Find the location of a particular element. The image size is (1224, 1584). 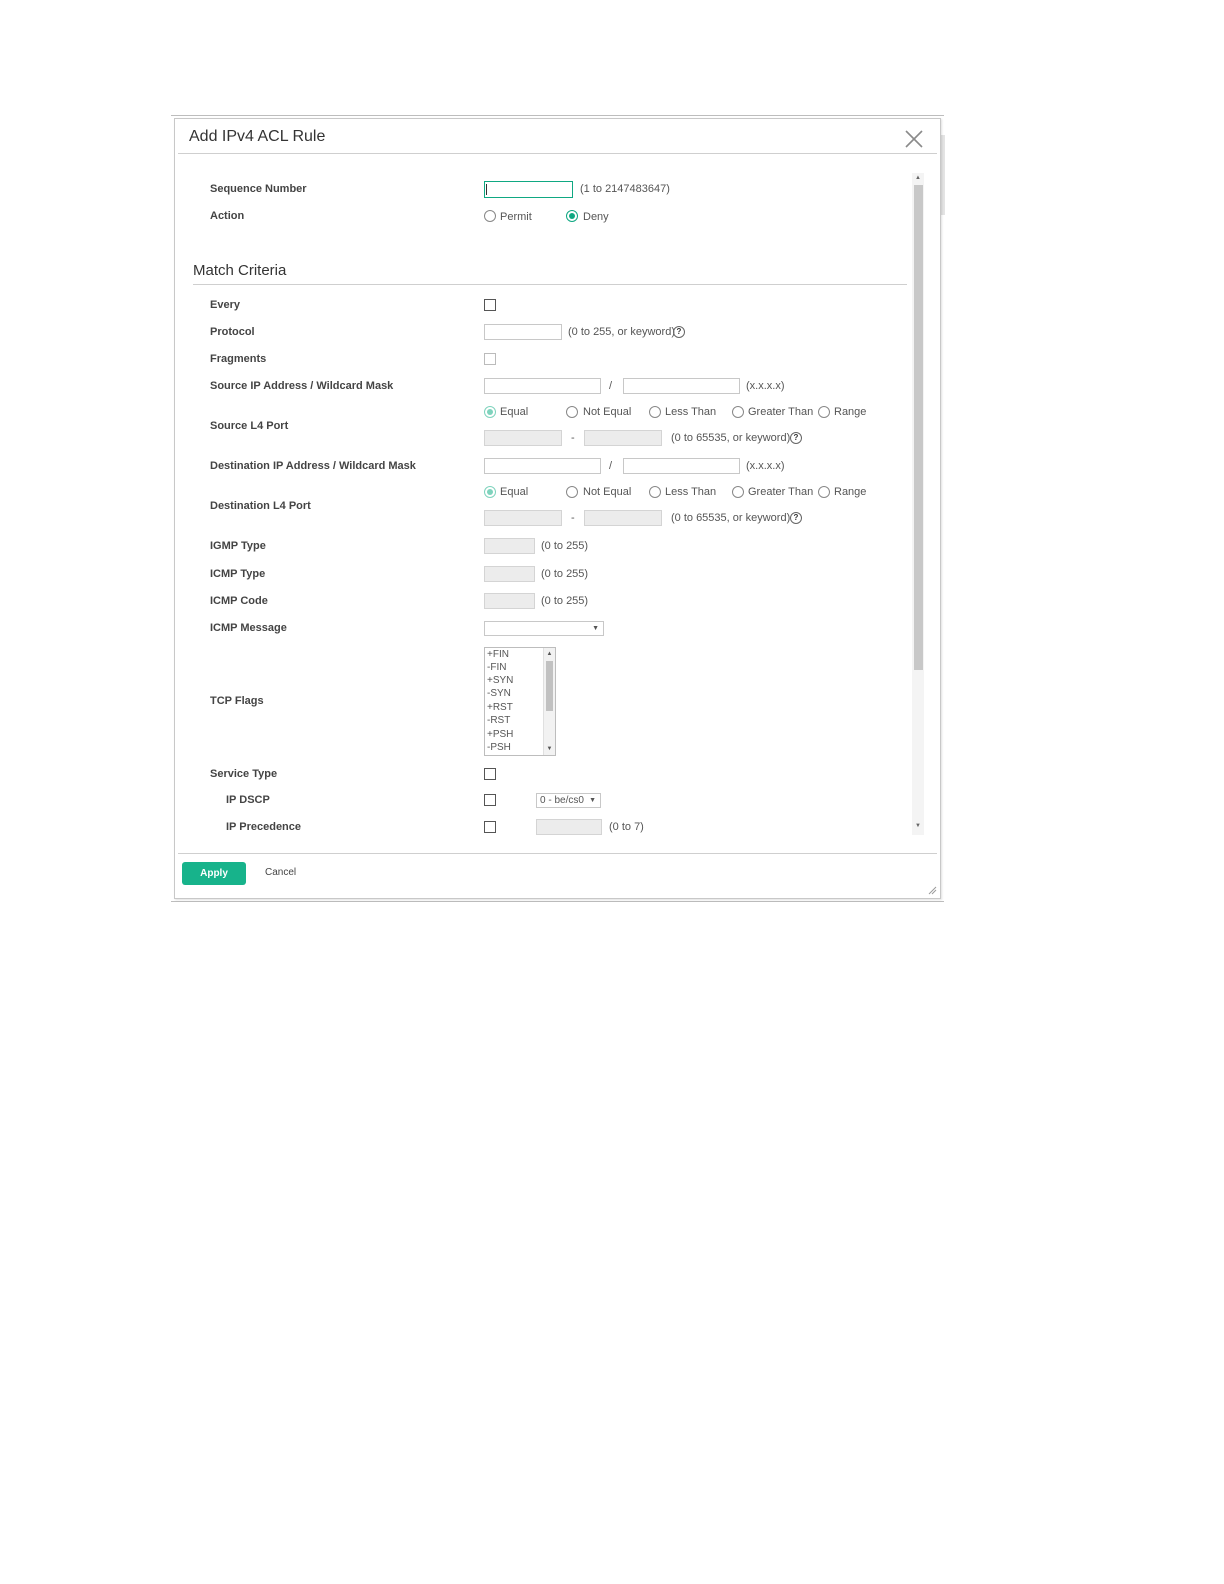

destination-l4-port-end-input is located at coordinates (623, 518).